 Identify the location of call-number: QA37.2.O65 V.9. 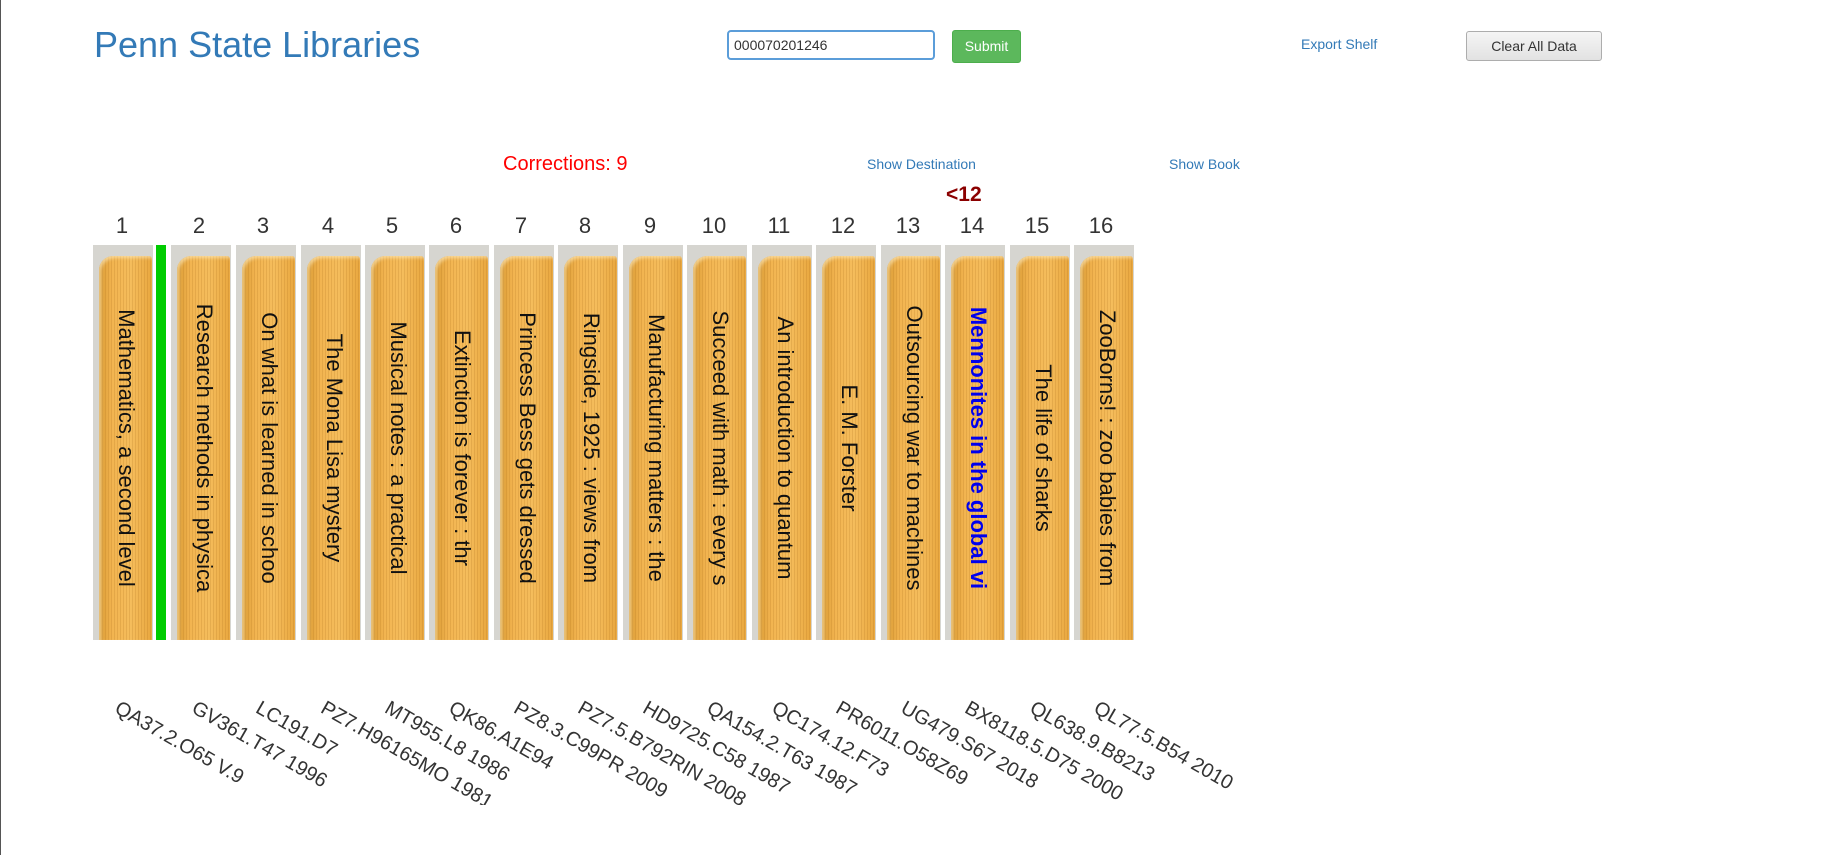
(179, 743).